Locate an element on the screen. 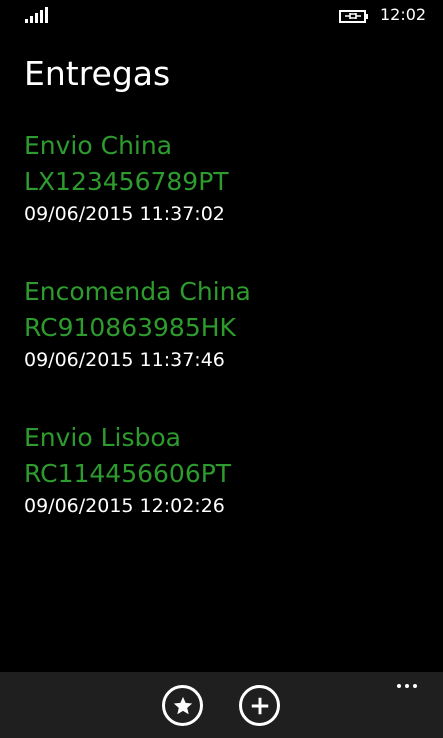  tracking-code: RC910863985HK is located at coordinates (130, 327).